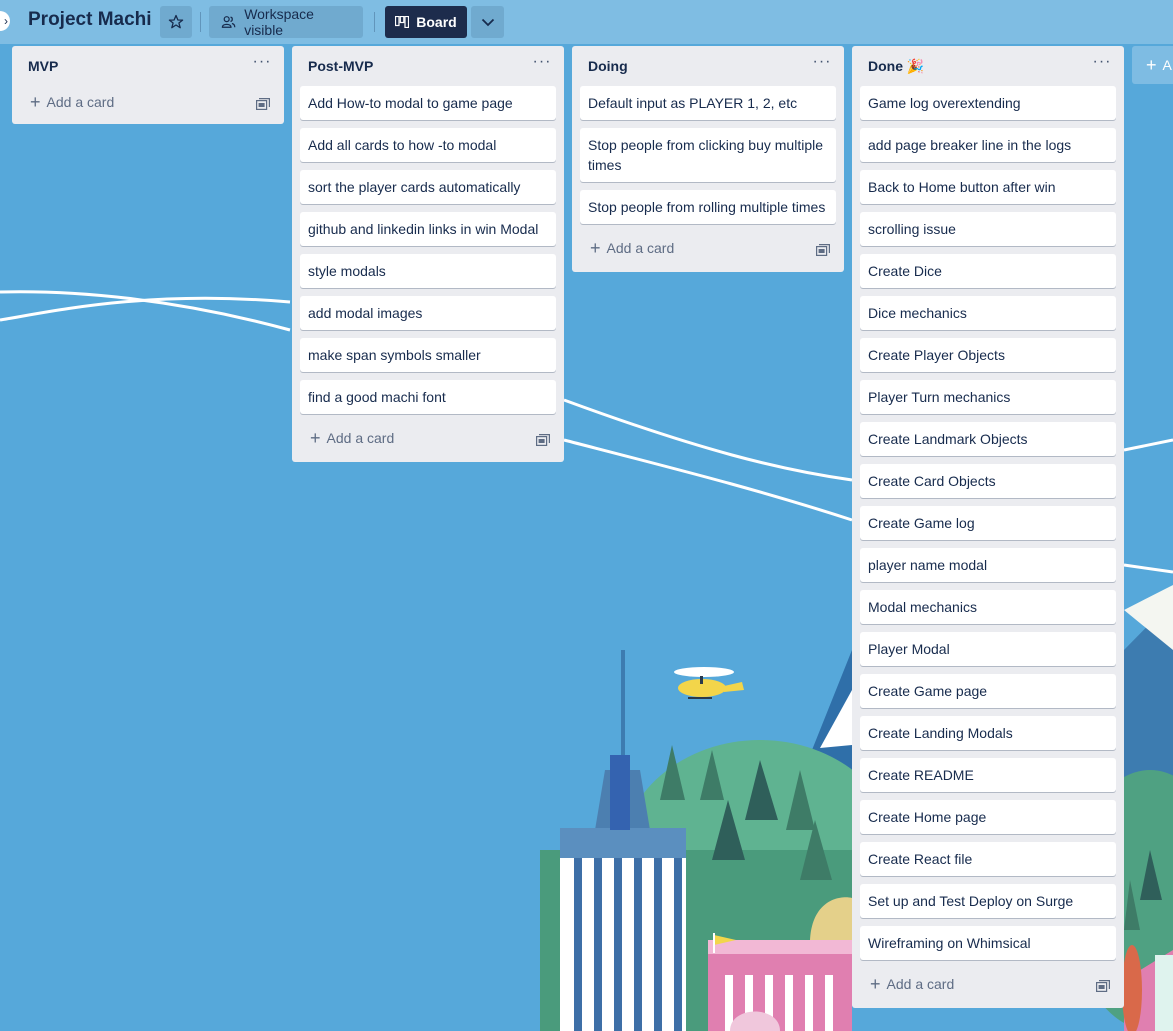 The width and height of the screenshot is (1173, 1031). I want to click on list-title: Post-MVP, so click(340, 66).